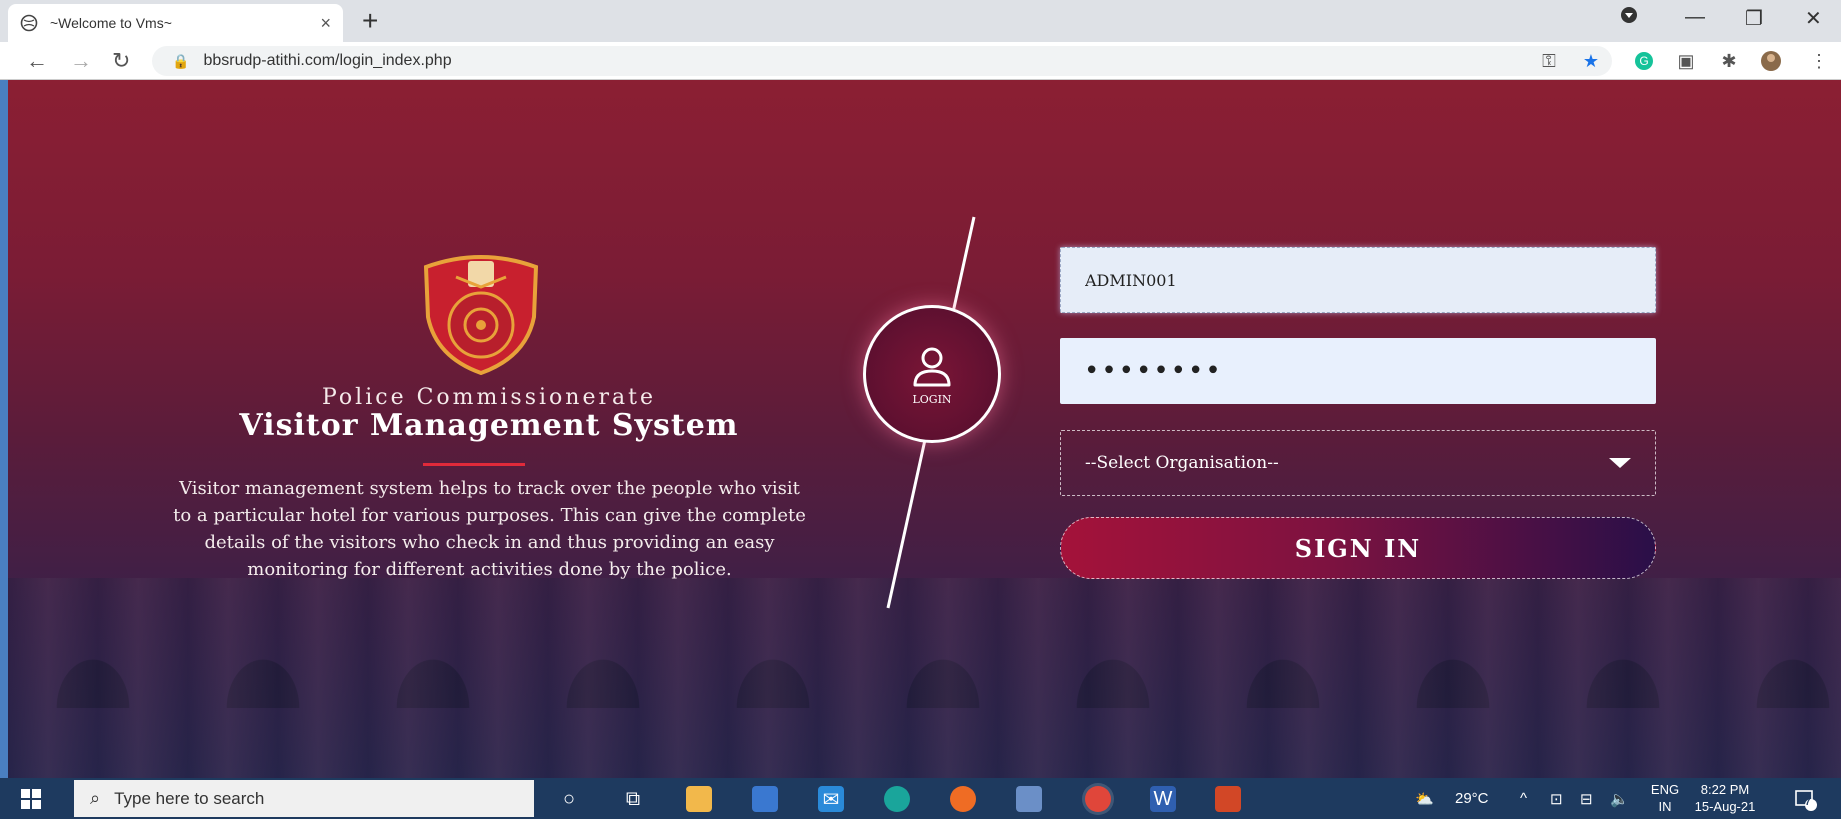 This screenshot has height=819, width=1841. I want to click on tray-app-icon: ⊡, so click(1556, 798).